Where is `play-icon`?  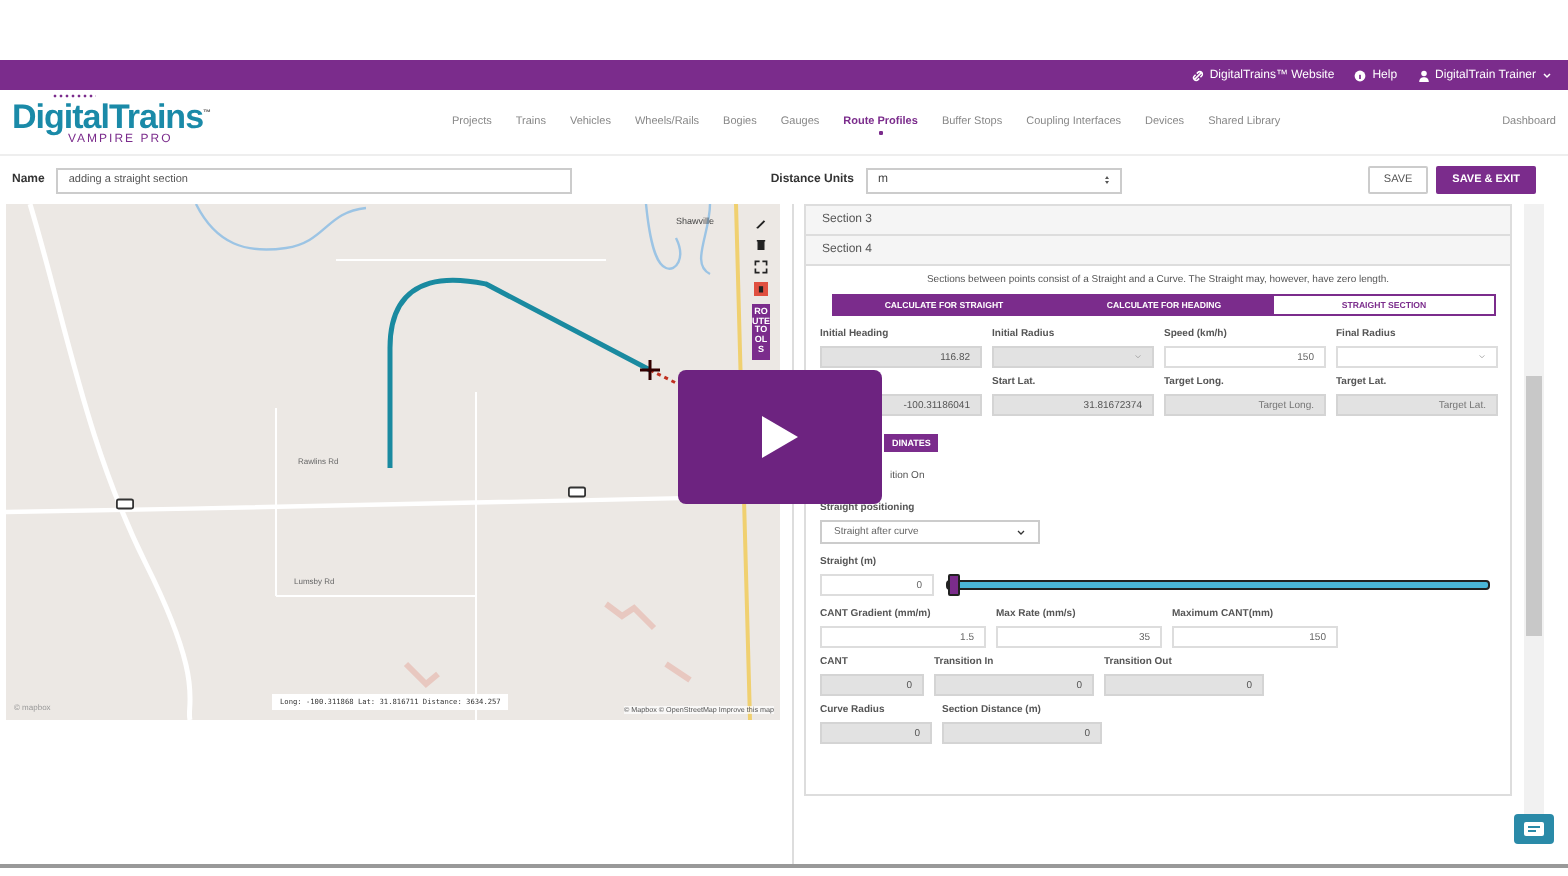
play-icon is located at coordinates (780, 437).